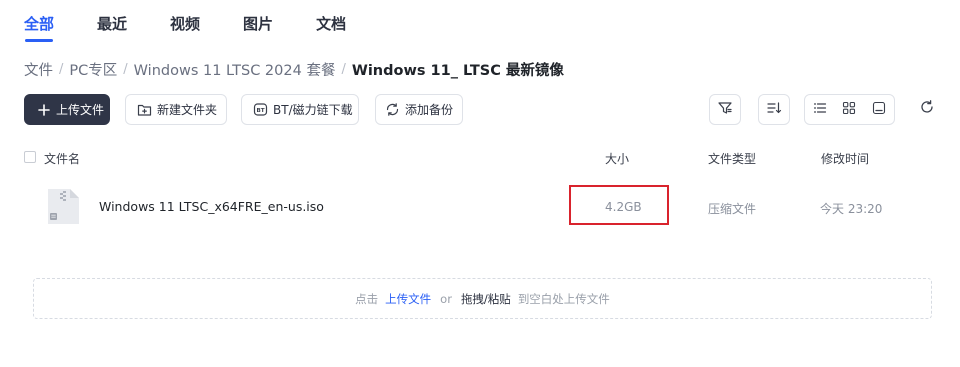  What do you see at coordinates (44, 110) in the screenshot?
I see `plus-icon` at bounding box center [44, 110].